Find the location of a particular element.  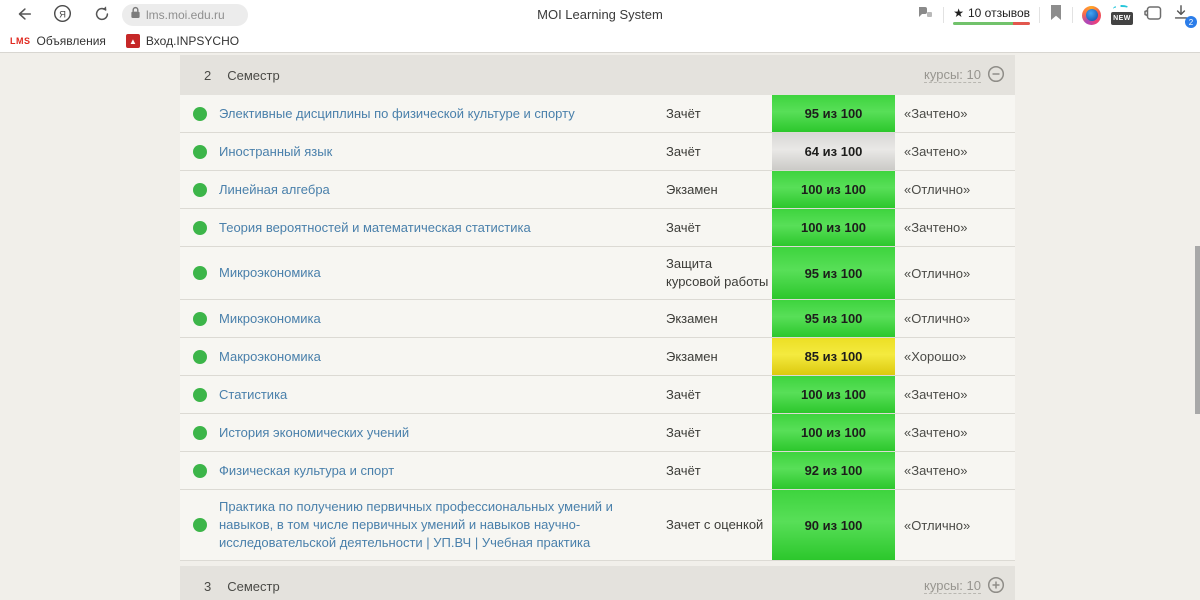

table-row: Статистика Зачёт 100 из 100 «Зачтено» is located at coordinates (597, 395).